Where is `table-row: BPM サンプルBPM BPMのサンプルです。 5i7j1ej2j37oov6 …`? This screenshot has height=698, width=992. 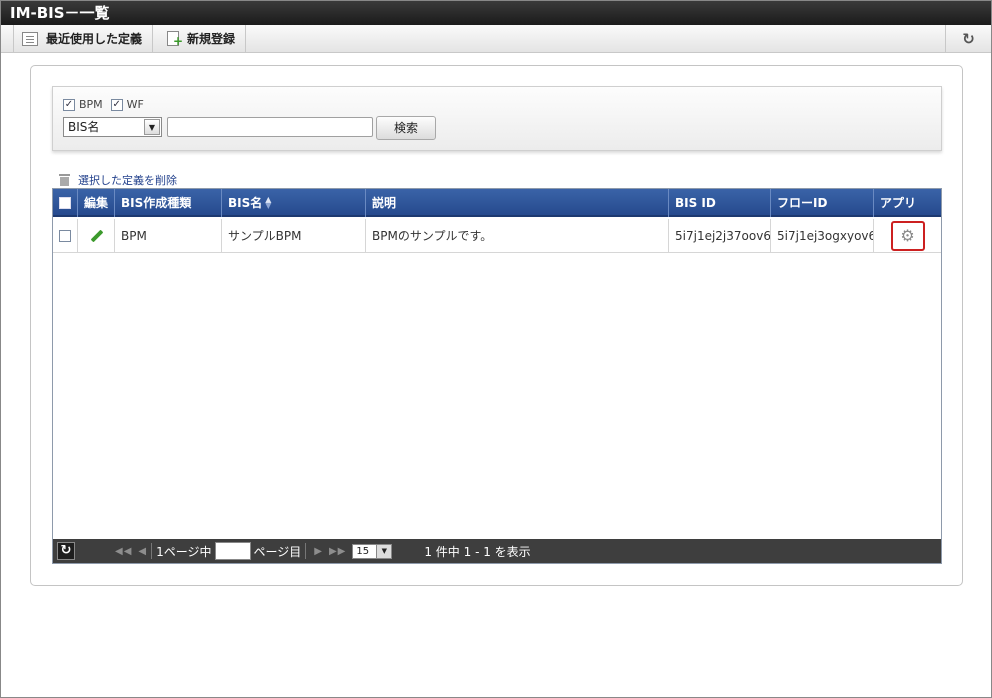
table-row: BPM サンプルBPM BPMのサンプルです。 5i7j1ej2j37oov6 … is located at coordinates (497, 236).